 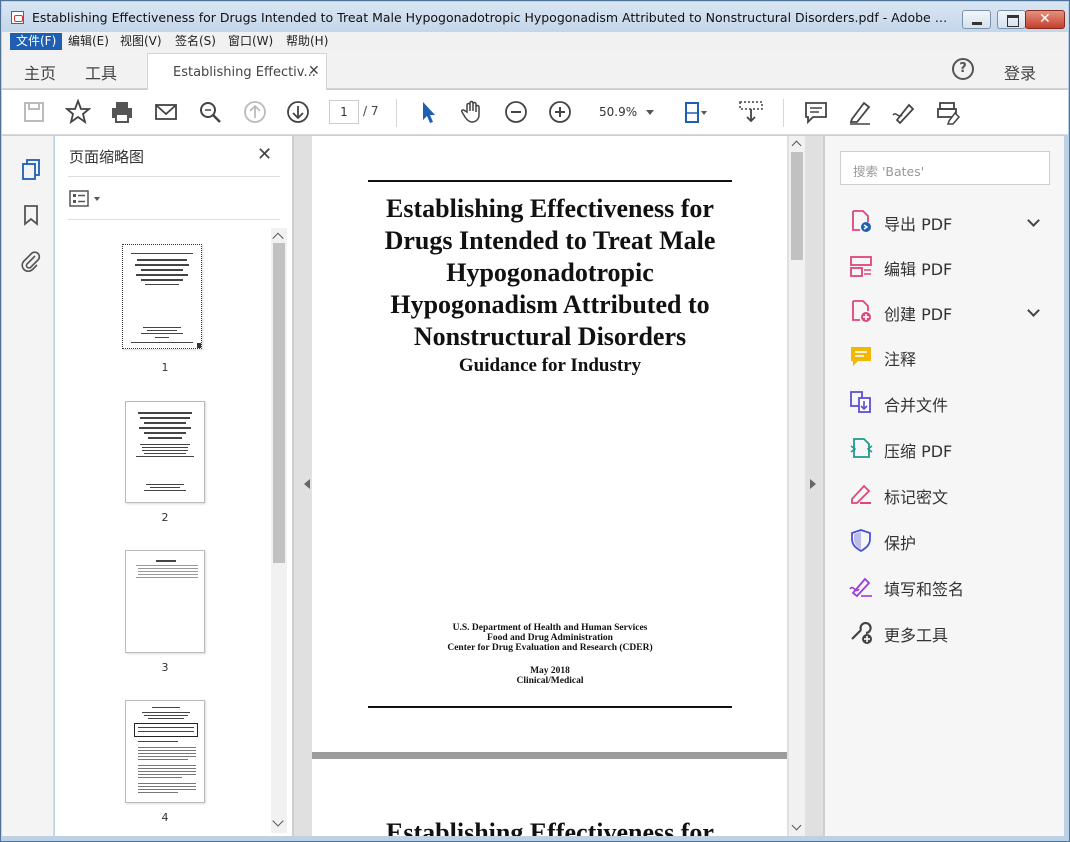 I want to click on title-line: Drugs Intended to Treat Male, so click(x=550, y=240).